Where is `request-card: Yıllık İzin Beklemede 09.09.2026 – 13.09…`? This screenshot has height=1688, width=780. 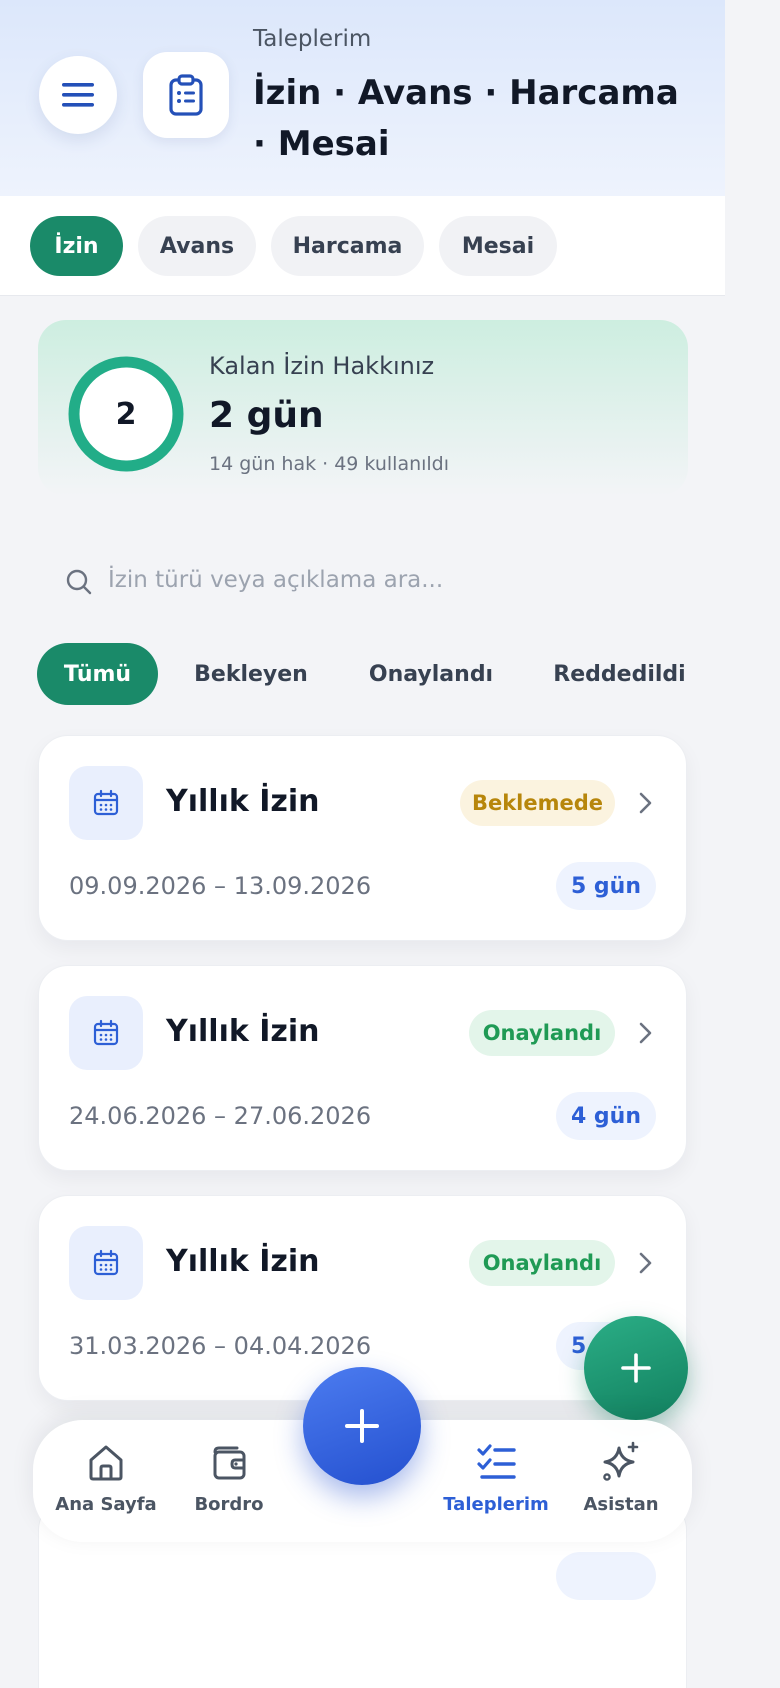 request-card: Yıllık İzin Beklemede 09.09.2026 – 13.09… is located at coordinates (362, 838).